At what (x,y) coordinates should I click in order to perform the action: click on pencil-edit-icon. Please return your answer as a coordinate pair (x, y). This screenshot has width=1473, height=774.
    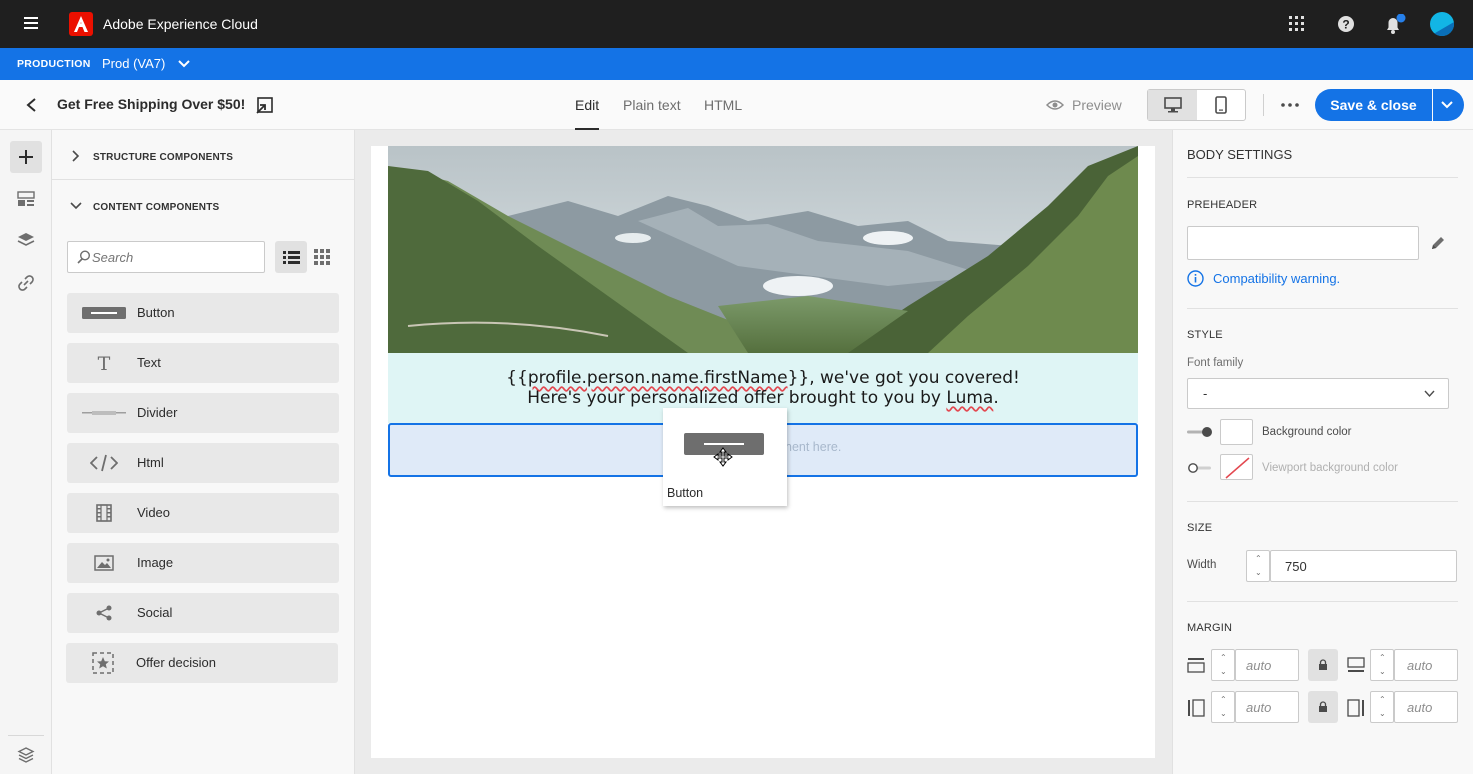
    Looking at the image, I should click on (1438, 243).